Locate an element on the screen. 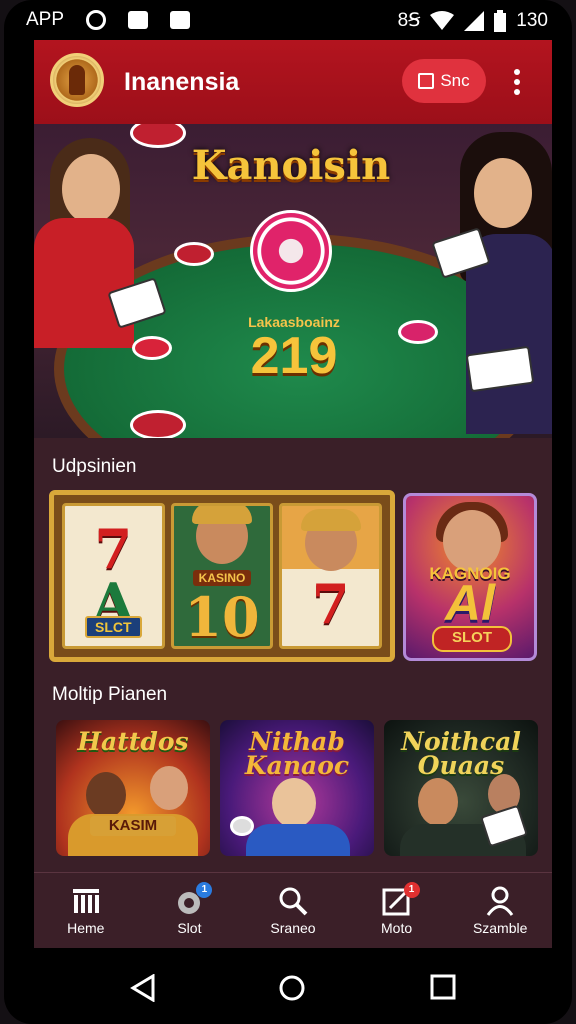 The height and width of the screenshot is (1024, 576). slot-reel-1: 7 A SLCT is located at coordinates (113, 576).